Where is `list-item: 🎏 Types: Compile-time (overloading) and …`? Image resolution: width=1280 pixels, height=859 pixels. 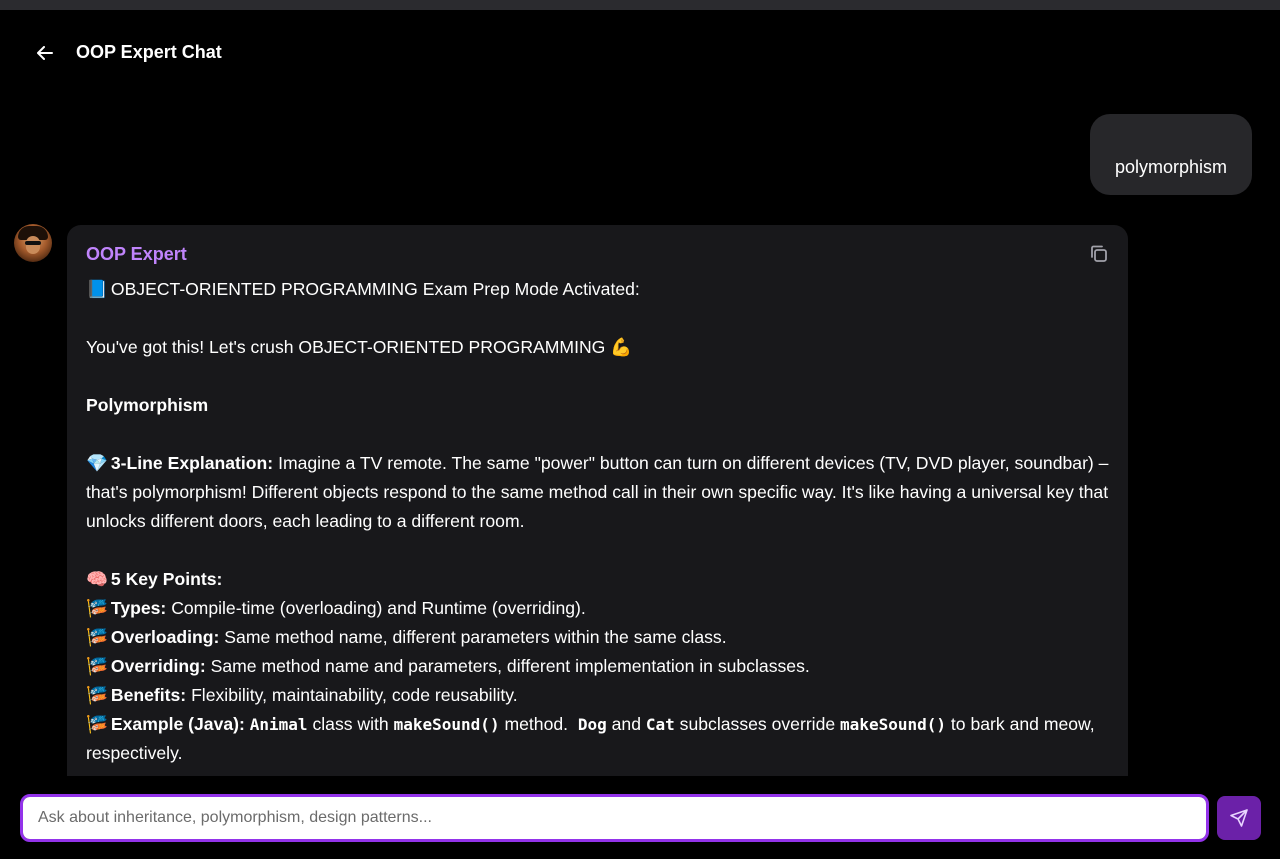
list-item: 🎏 Types: Compile-time (overloading) and … is located at coordinates (601, 608).